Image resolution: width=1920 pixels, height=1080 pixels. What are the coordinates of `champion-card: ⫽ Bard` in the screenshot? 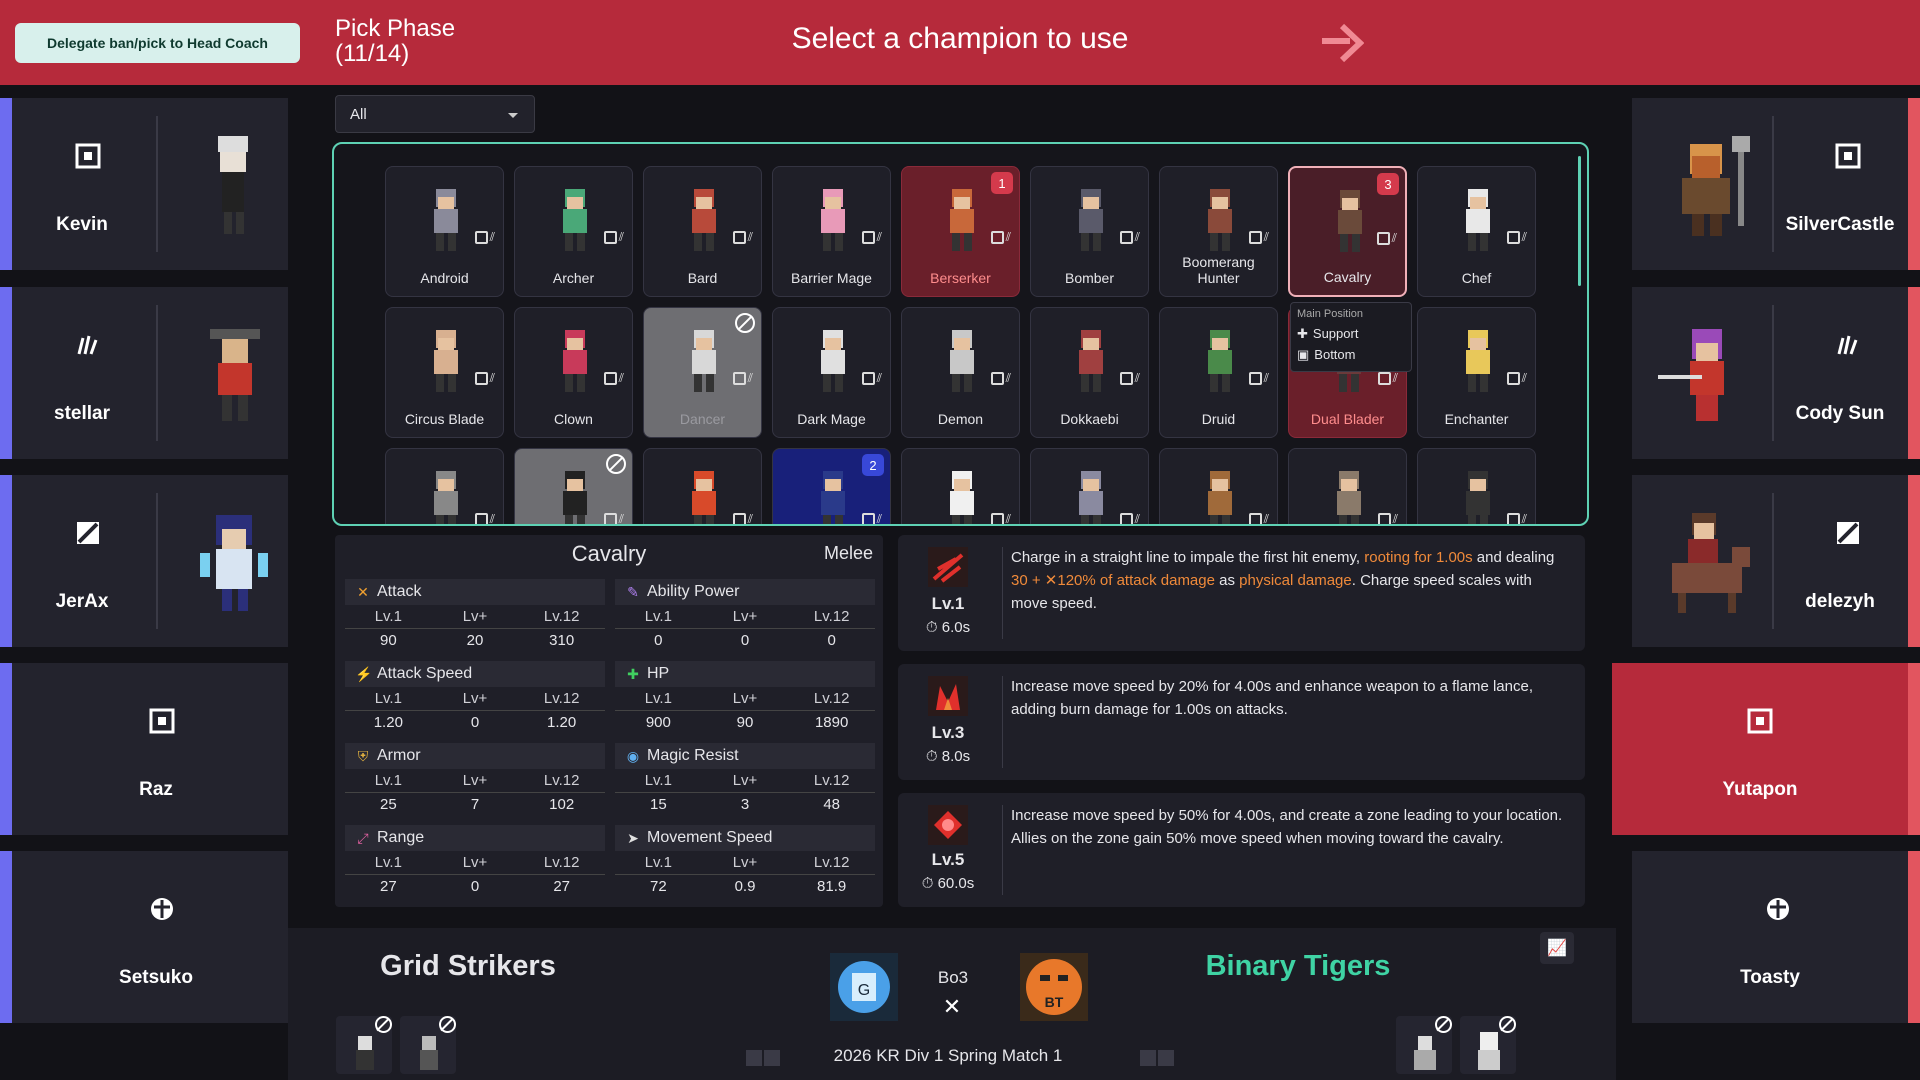 It's located at (702, 231).